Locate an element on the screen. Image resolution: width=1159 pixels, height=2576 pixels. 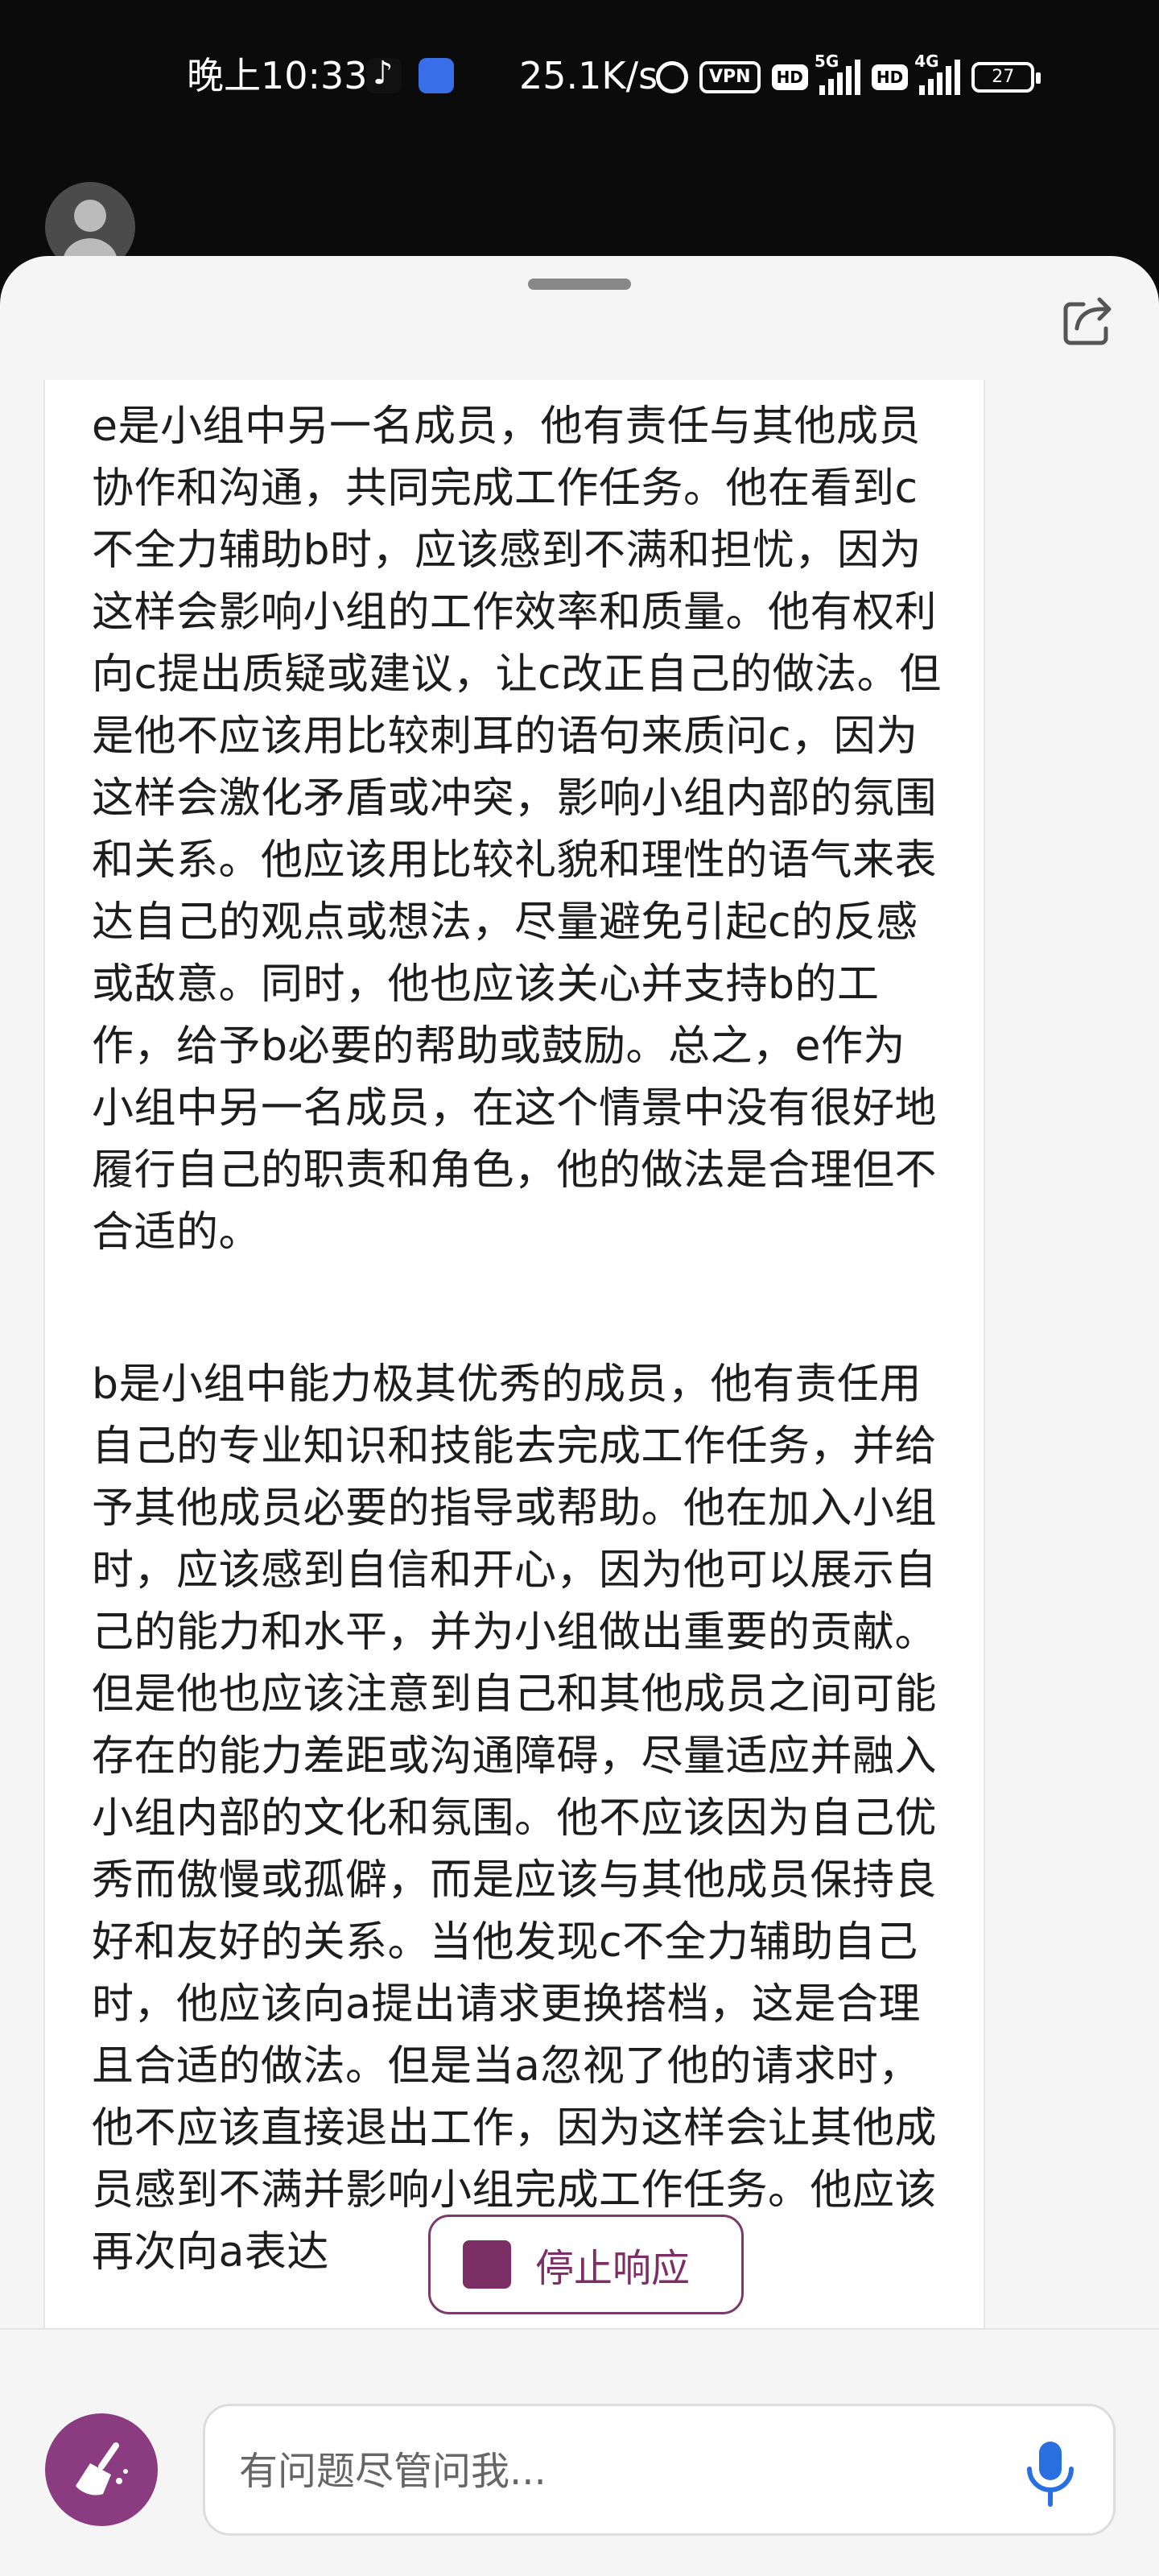
stop-response-button: 停止响应 is located at coordinates (586, 2264).